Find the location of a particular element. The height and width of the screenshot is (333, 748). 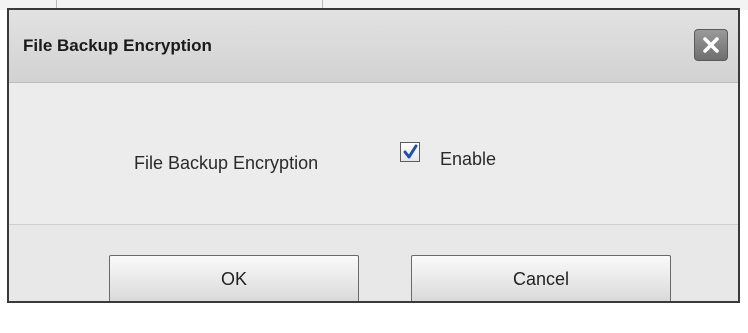

enable-checkbox-label: Enable is located at coordinates (468, 159).